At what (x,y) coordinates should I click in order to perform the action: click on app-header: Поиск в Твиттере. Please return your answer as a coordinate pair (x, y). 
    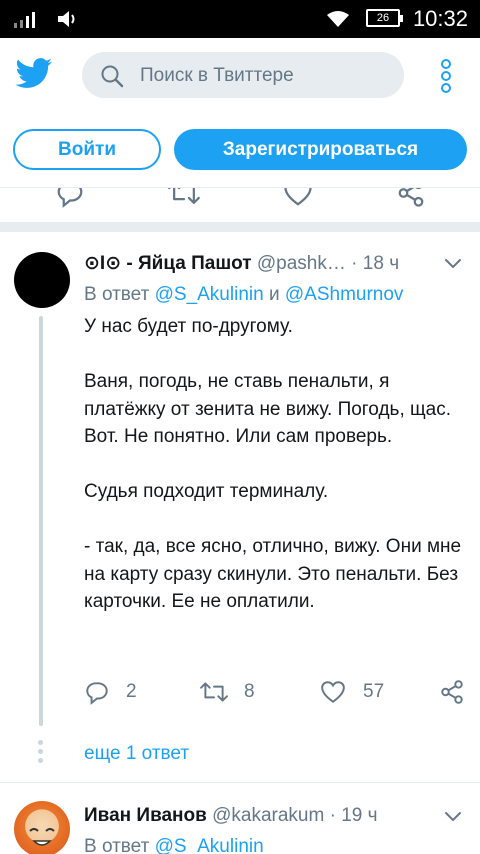
    Looking at the image, I should click on (240, 75).